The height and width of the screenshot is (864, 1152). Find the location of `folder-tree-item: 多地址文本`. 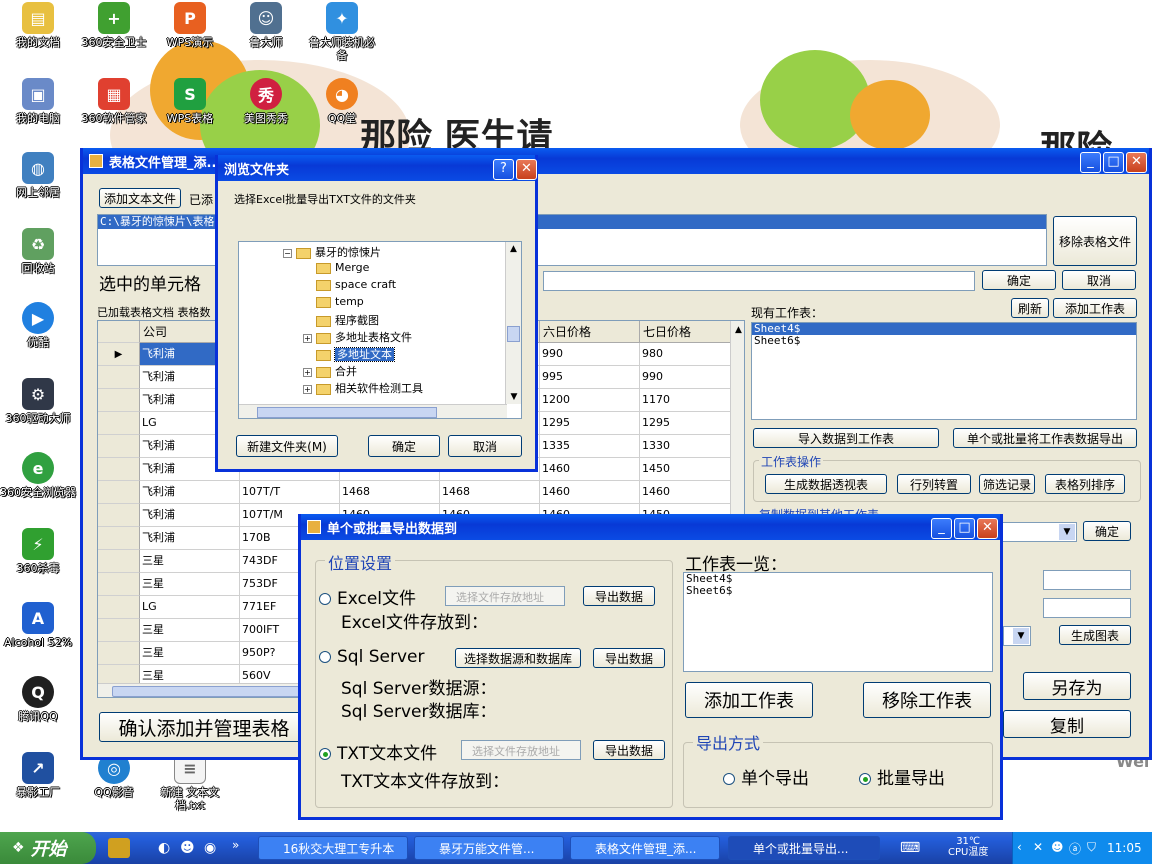

folder-tree-item: 多地址文本 is located at coordinates (349, 354).